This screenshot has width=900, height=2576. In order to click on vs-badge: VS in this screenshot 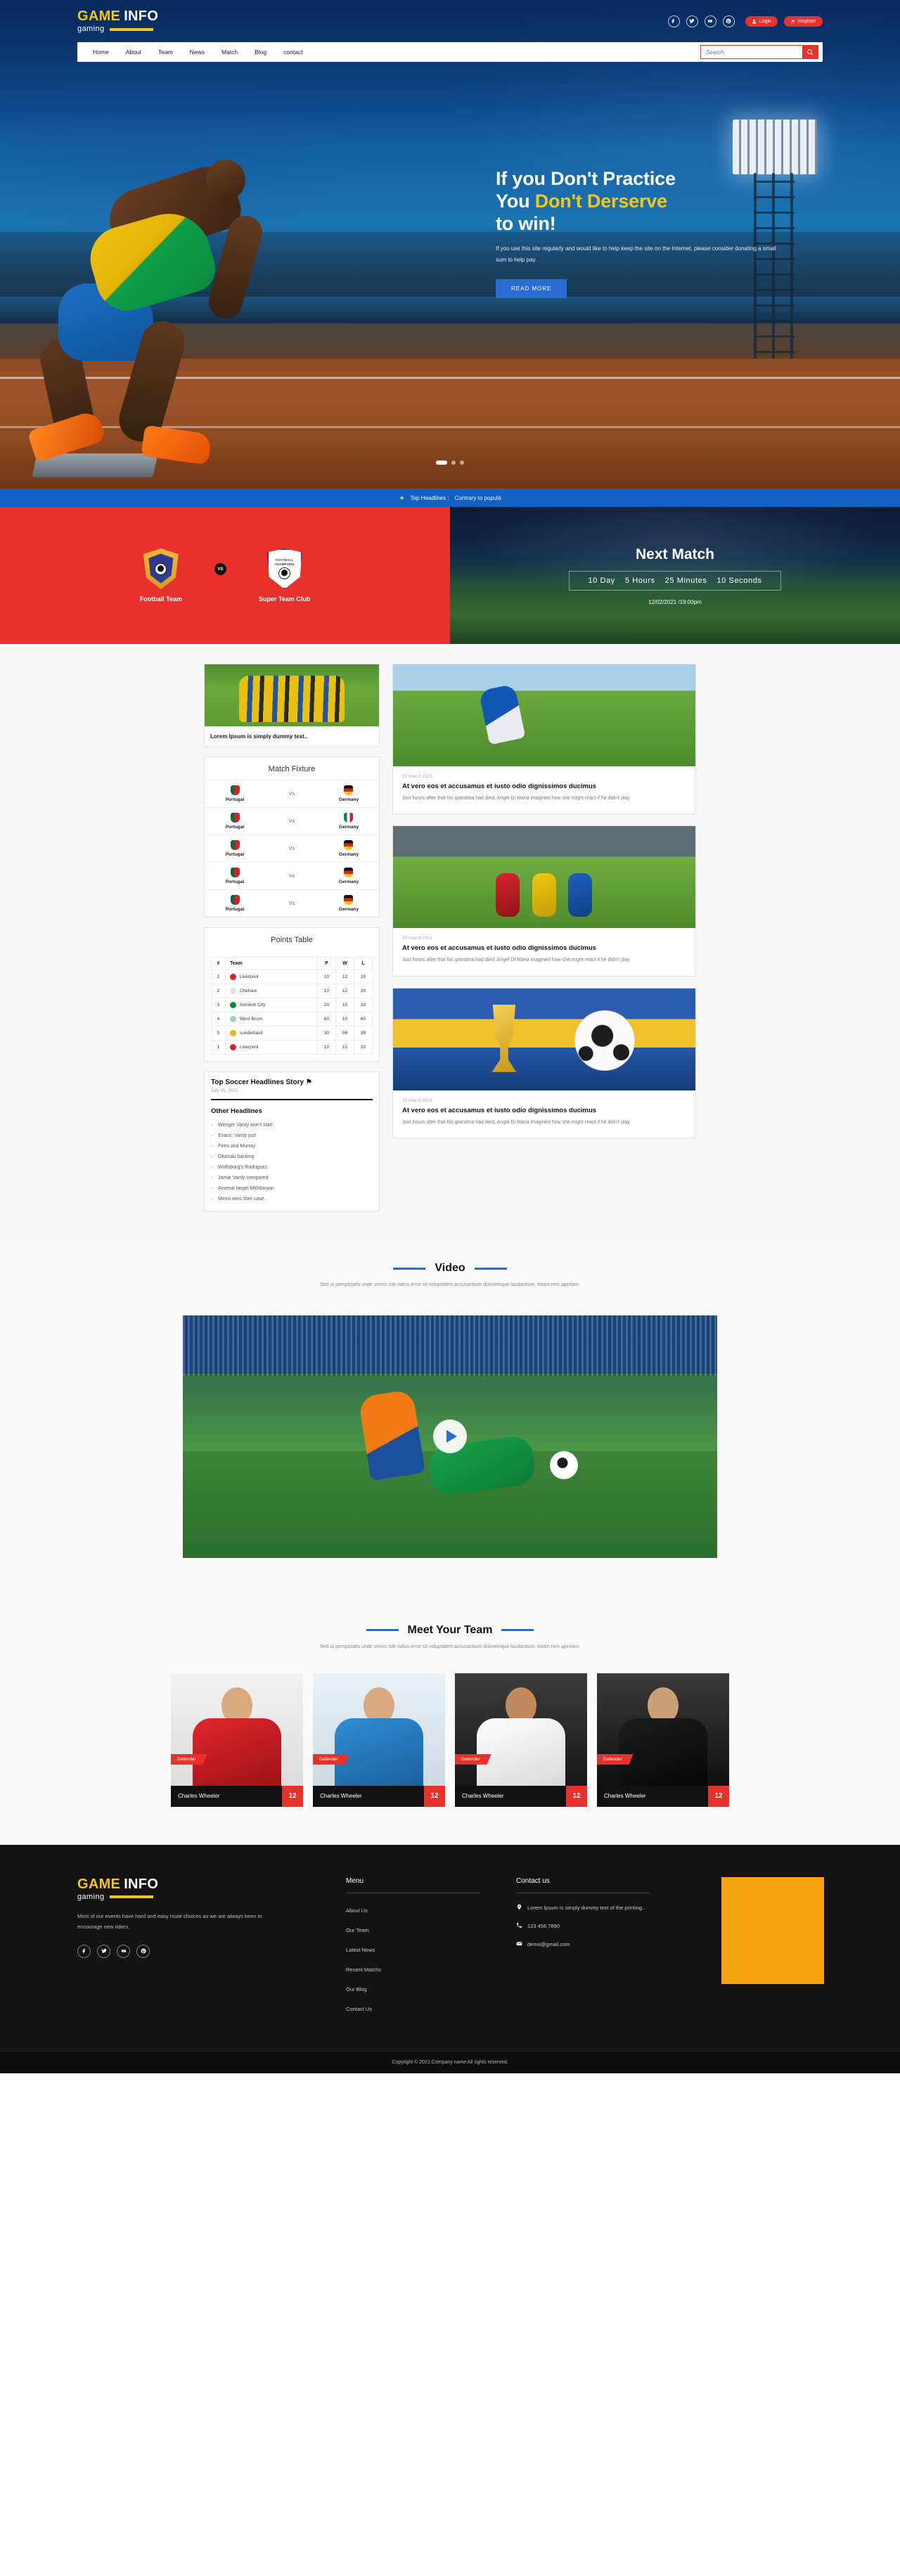, I will do `click(220, 569)`.